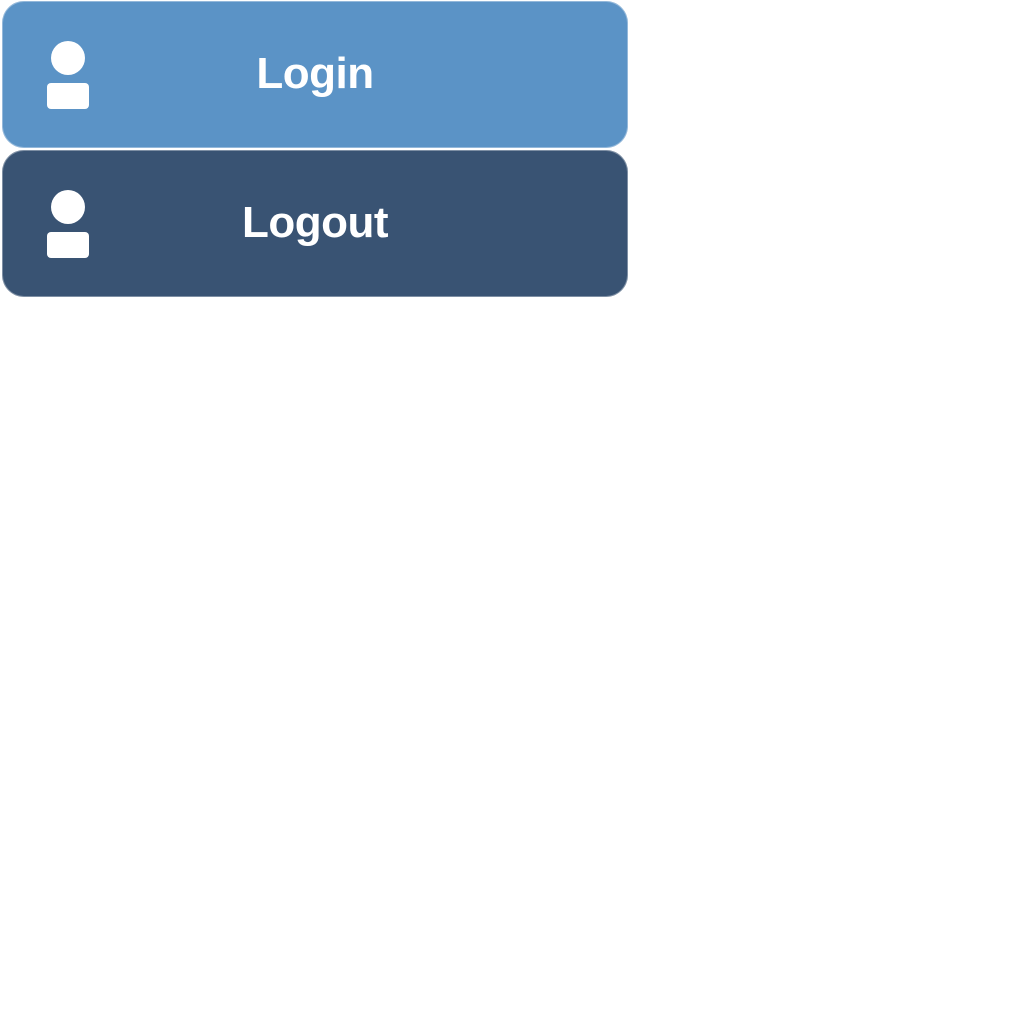  I want to click on login-button-label: Login, so click(315, 73).